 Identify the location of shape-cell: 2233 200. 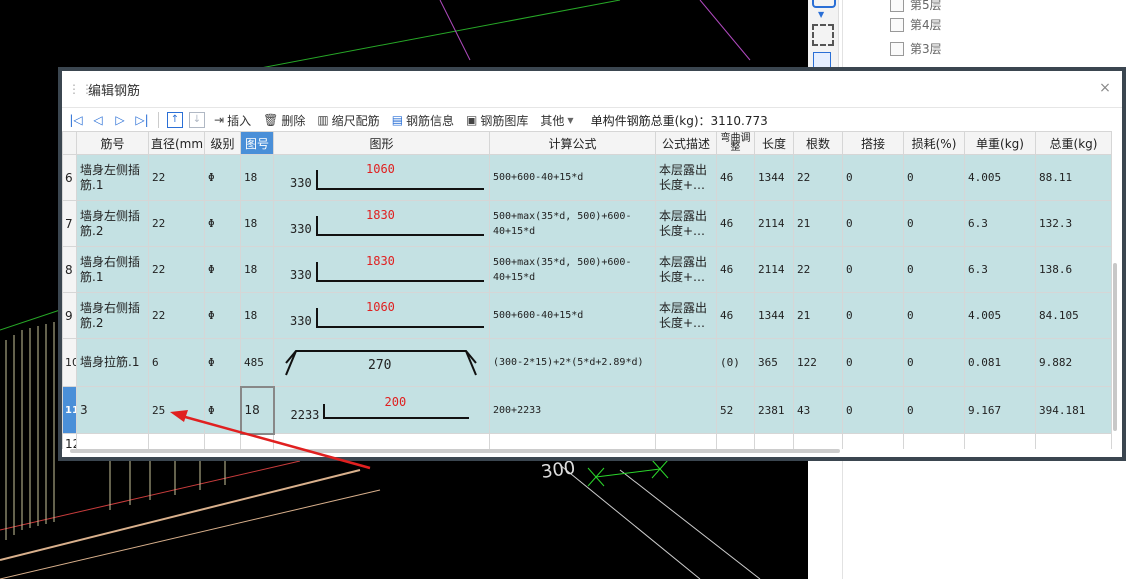
(381, 410).